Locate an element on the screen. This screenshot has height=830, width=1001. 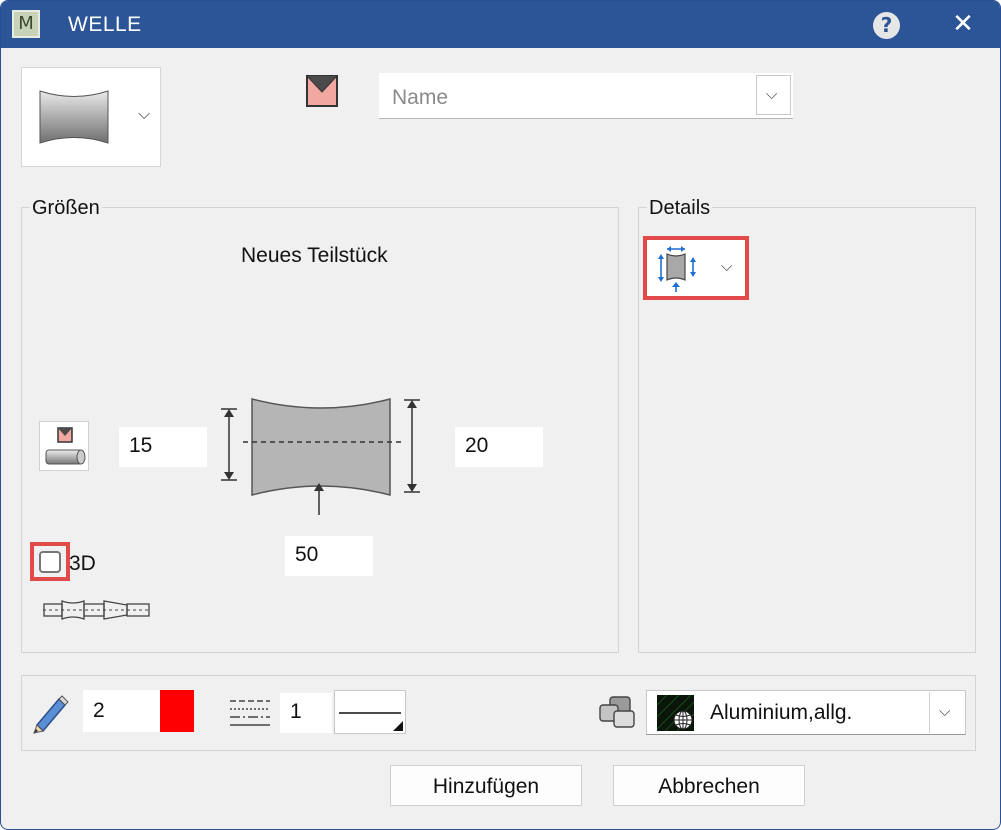
help-button: ? is located at coordinates (886, 25).